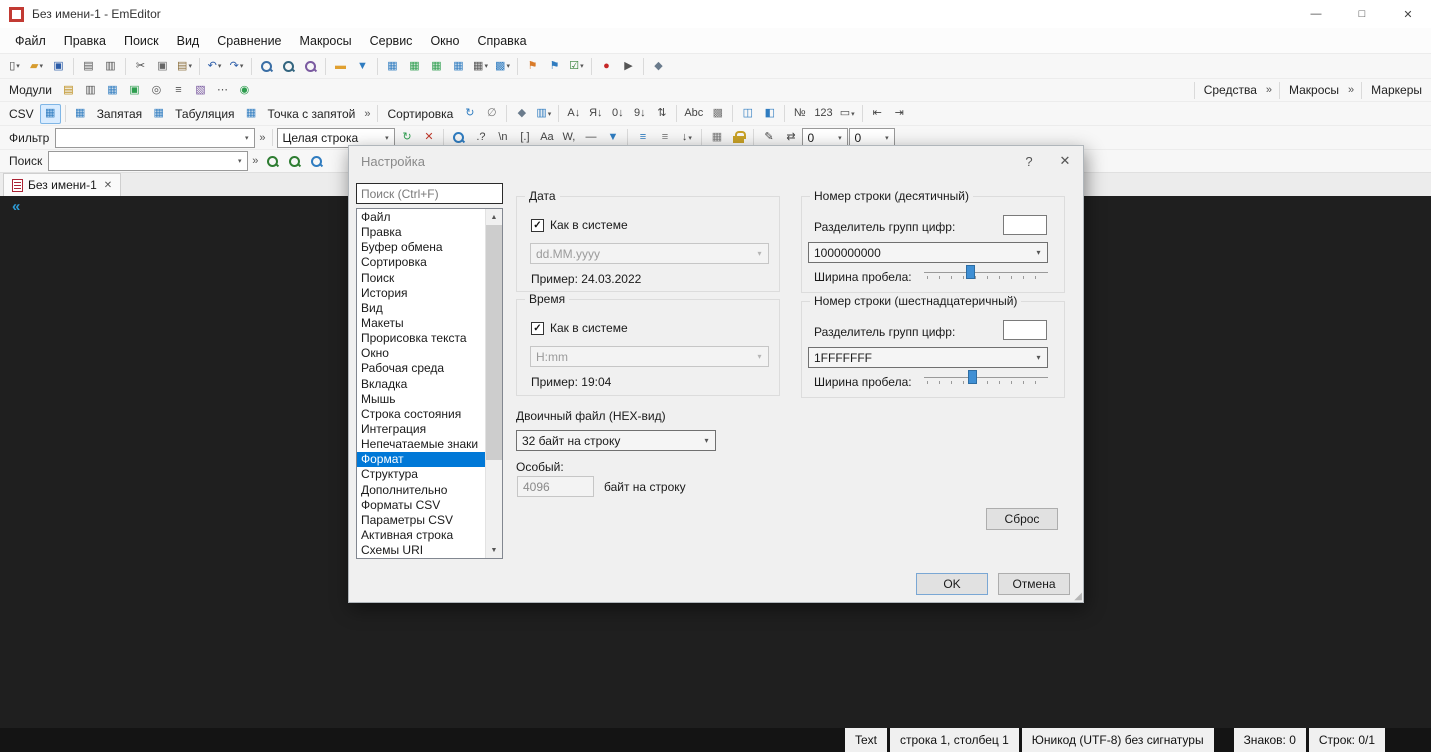 The width and height of the screenshot is (1431, 752). I want to click on scroll-up-icon: ▲, so click(494, 217).